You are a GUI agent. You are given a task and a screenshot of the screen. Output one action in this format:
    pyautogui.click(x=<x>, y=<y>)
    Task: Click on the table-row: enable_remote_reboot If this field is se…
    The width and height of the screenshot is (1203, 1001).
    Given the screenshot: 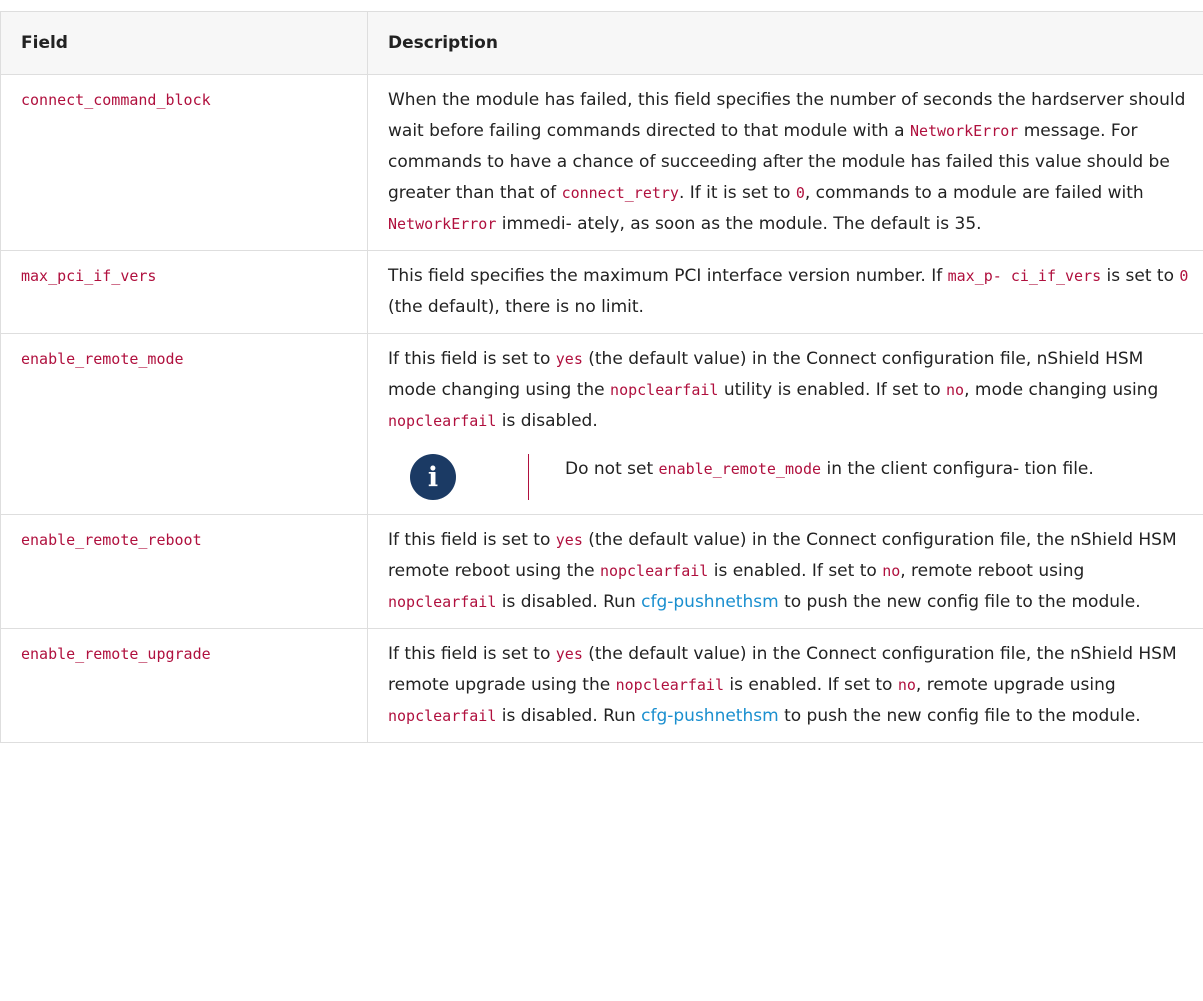 What is the action you would take?
    pyautogui.click(x=601, y=571)
    